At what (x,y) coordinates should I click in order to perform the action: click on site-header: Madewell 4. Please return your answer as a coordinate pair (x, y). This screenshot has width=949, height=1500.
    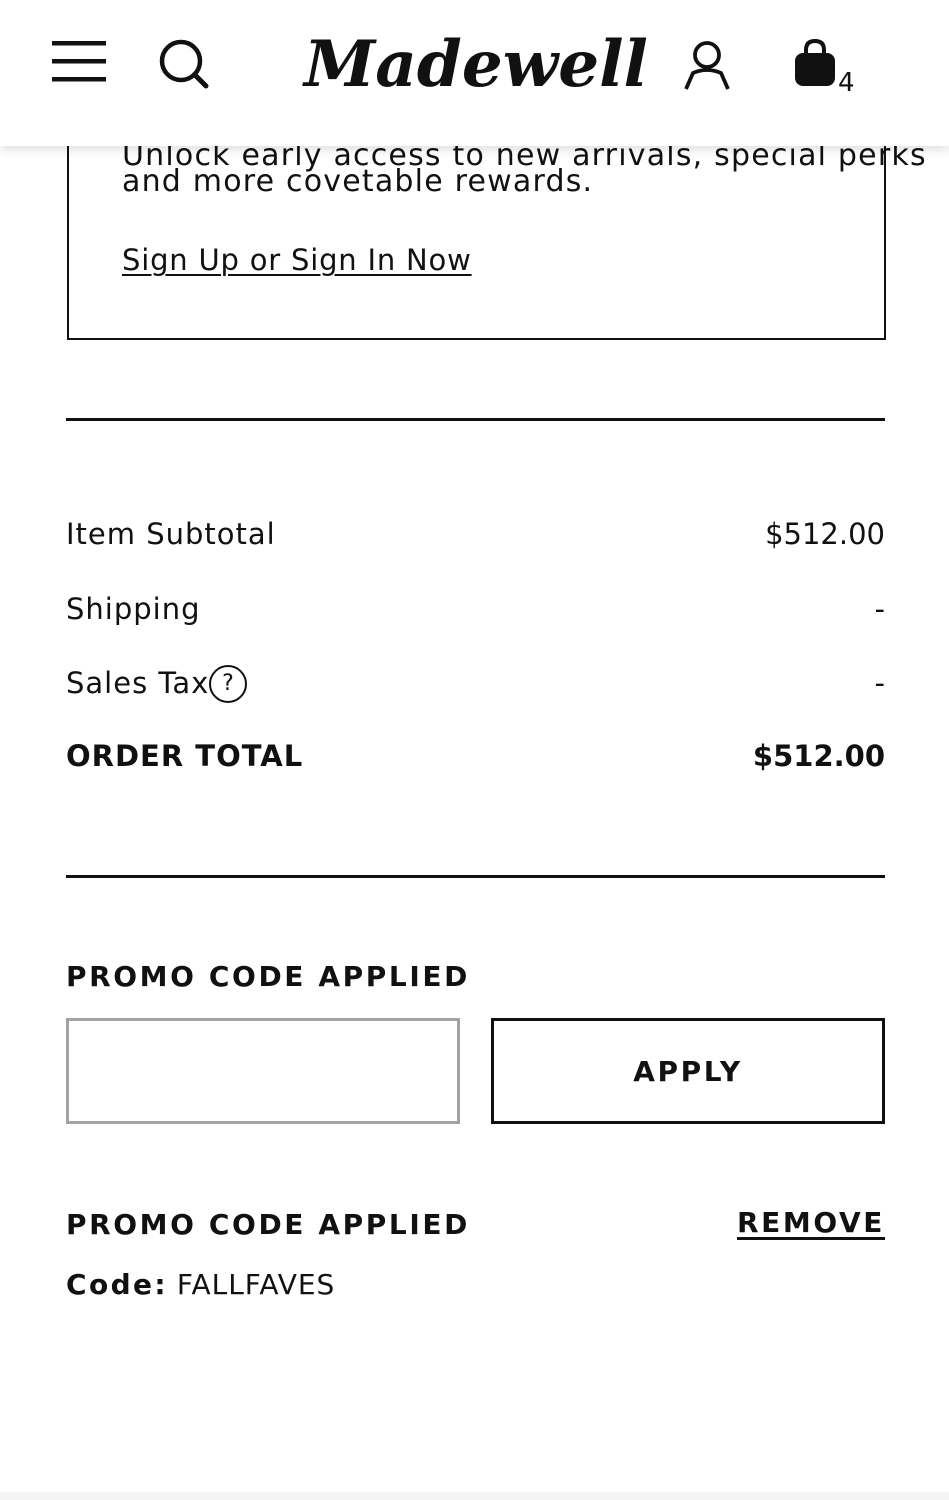
    Looking at the image, I should click on (474, 73).